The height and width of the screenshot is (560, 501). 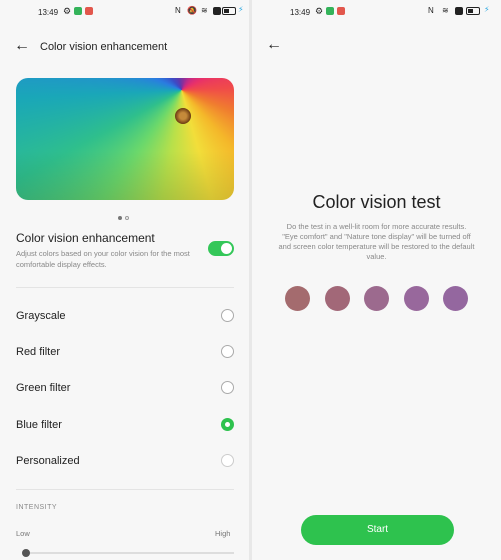 What do you see at coordinates (39, 425) in the screenshot?
I see `option-label: Blue filter` at bounding box center [39, 425].